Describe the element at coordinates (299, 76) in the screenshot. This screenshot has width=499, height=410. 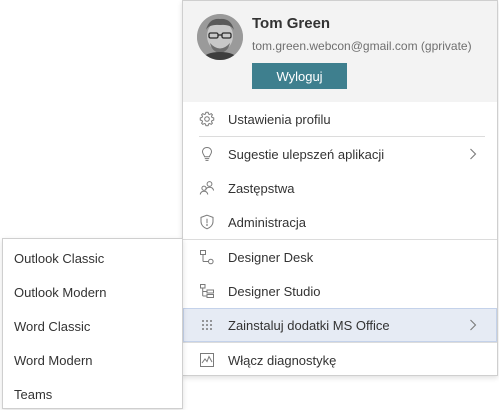
I see `logout-button: Wyloguj` at that location.